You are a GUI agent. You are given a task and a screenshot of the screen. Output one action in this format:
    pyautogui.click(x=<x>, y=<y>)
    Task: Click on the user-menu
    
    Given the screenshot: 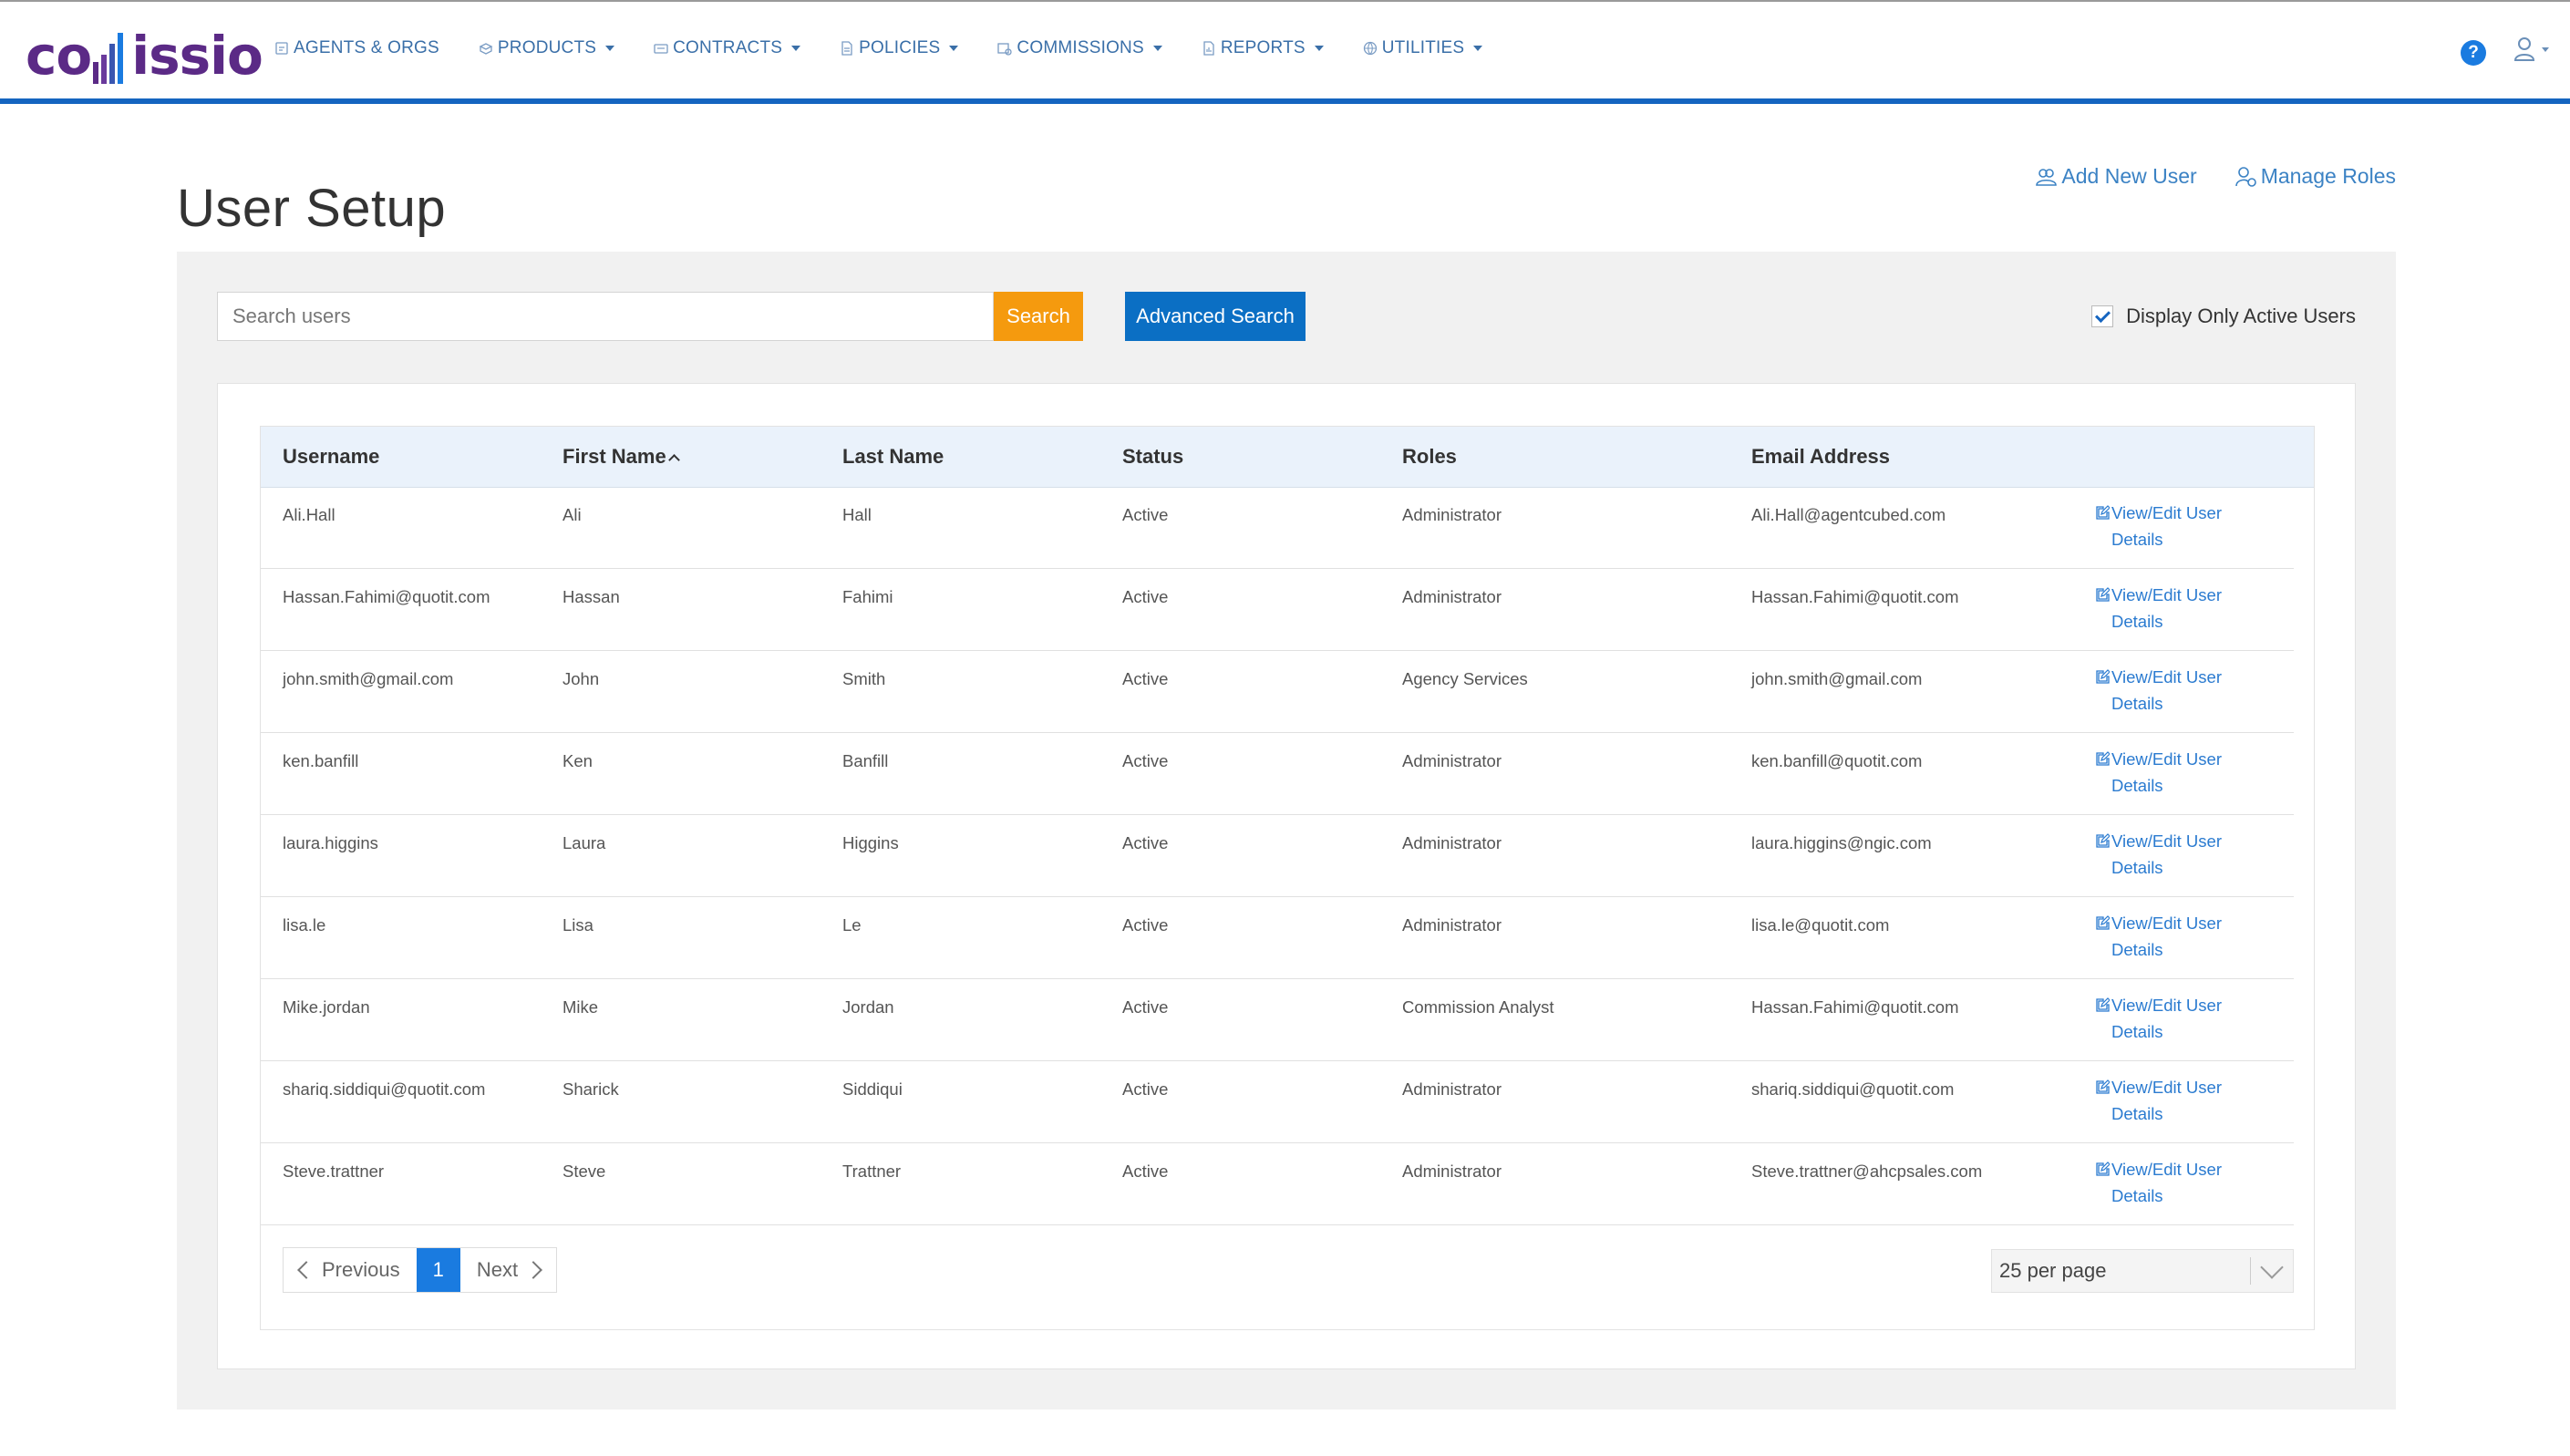 What is the action you would take?
    pyautogui.click(x=2532, y=49)
    